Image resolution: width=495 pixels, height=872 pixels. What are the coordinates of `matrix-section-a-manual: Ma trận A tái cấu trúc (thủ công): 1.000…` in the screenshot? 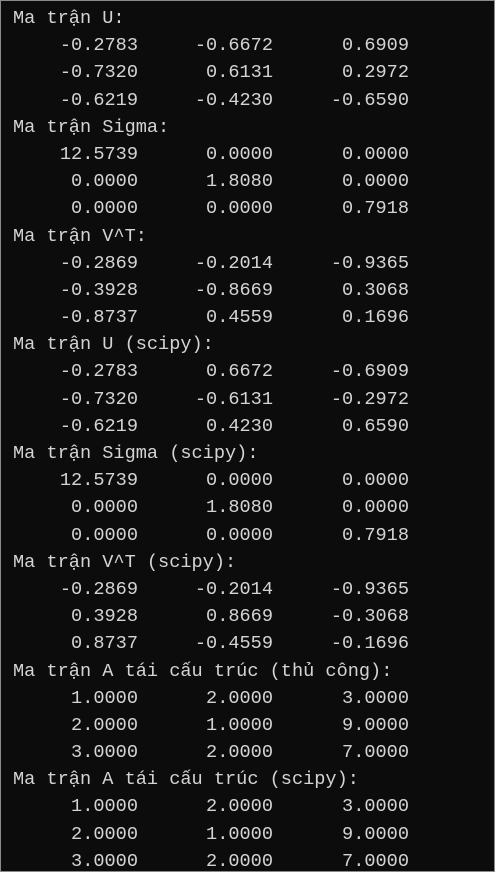 It's located at (247, 712).